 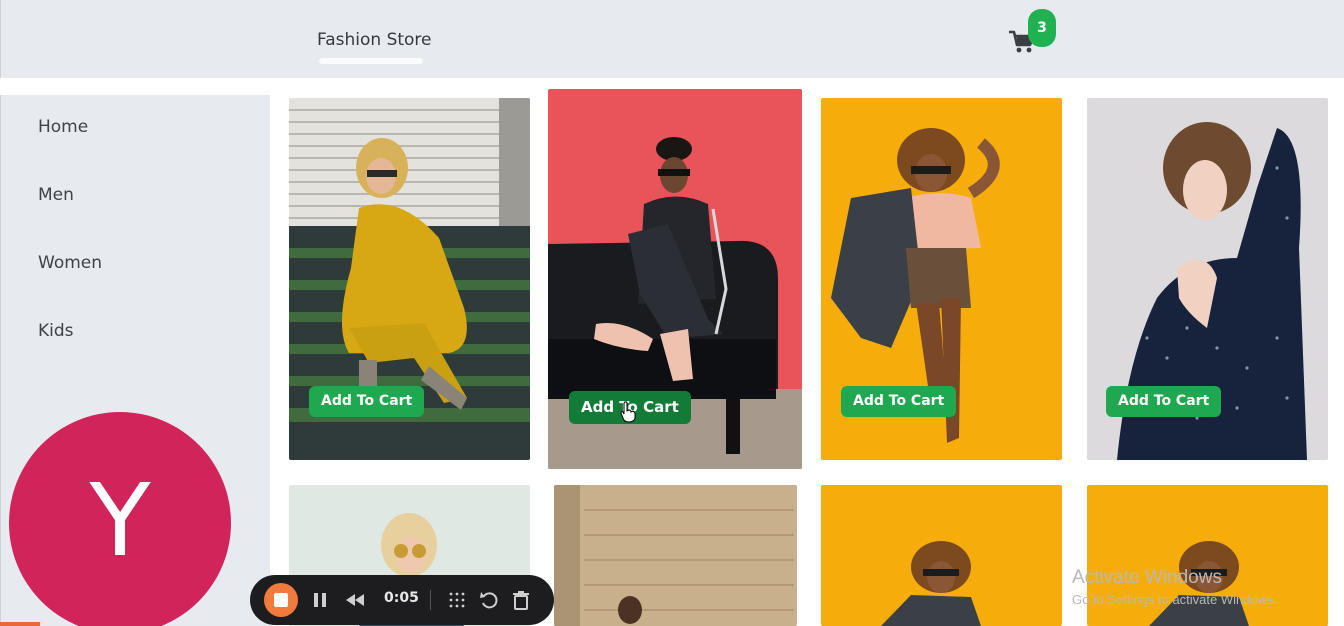 I want to click on cart-count-badge: 3, so click(x=1042, y=28).